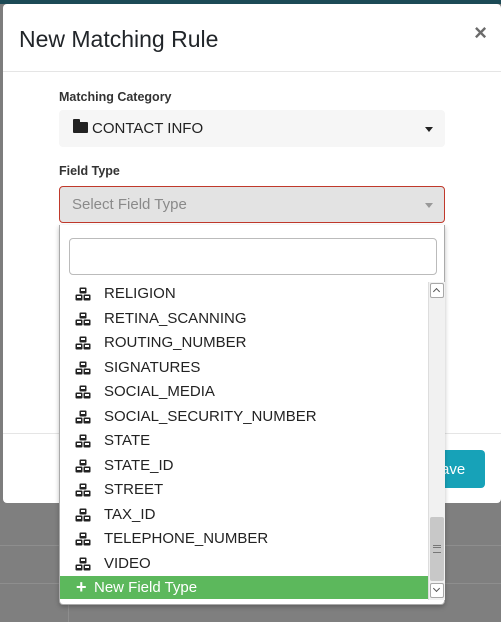 Image resolution: width=501 pixels, height=622 pixels. I want to click on dropdown-option-label: ROUTING_NUMBER, so click(175, 342).